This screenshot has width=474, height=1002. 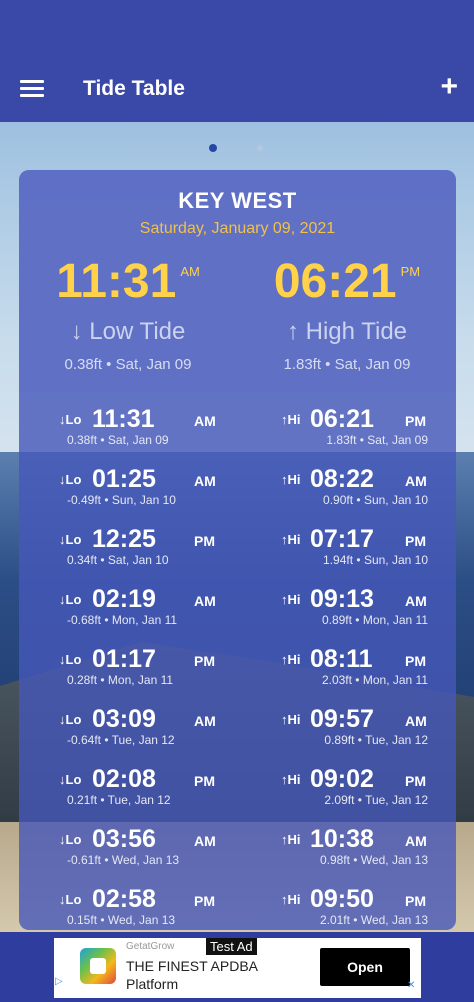 I want to click on page-indicator, so click(x=237, y=149).